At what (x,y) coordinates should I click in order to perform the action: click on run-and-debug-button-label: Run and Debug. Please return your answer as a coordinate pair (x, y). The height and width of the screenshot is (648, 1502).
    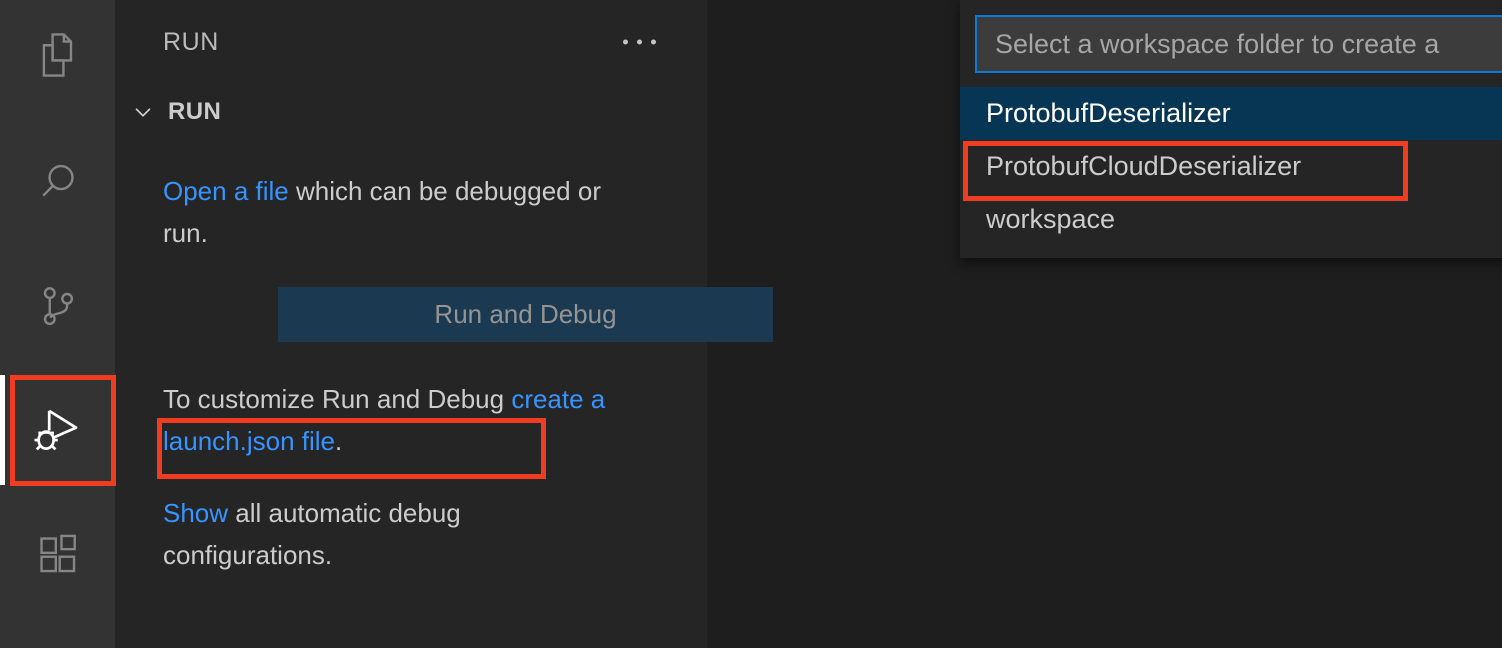
    Looking at the image, I should click on (525, 314).